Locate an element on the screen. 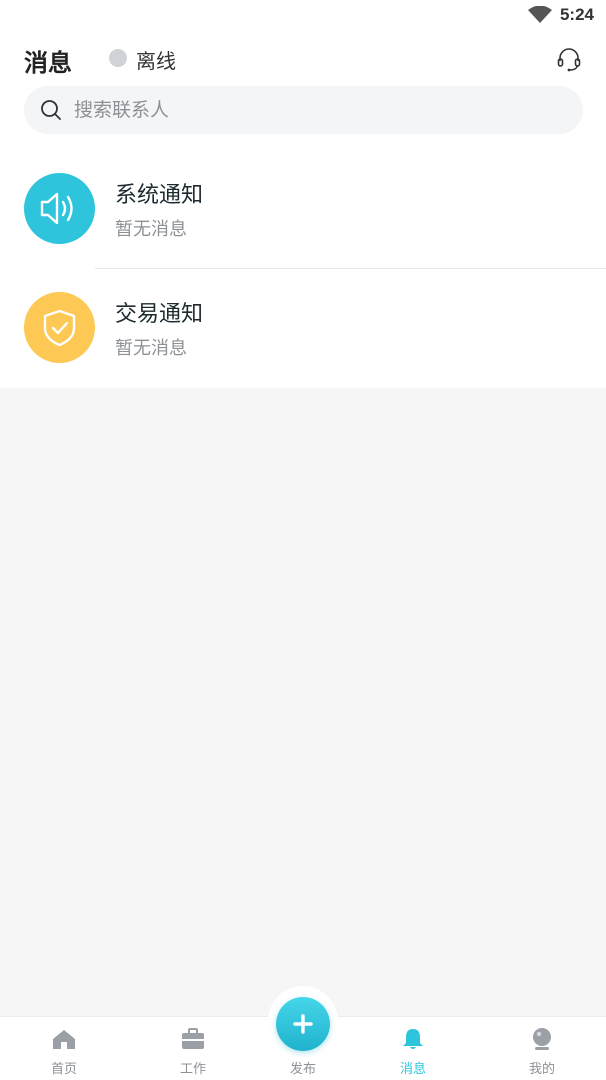 The height and width of the screenshot is (1080, 606). nav-item-home: 首页 is located at coordinates (64, 1048).